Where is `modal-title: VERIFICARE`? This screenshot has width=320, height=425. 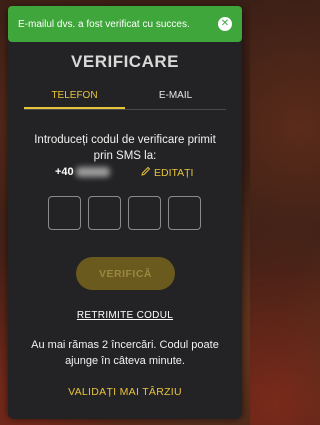 modal-title: VERIFICARE is located at coordinates (125, 61).